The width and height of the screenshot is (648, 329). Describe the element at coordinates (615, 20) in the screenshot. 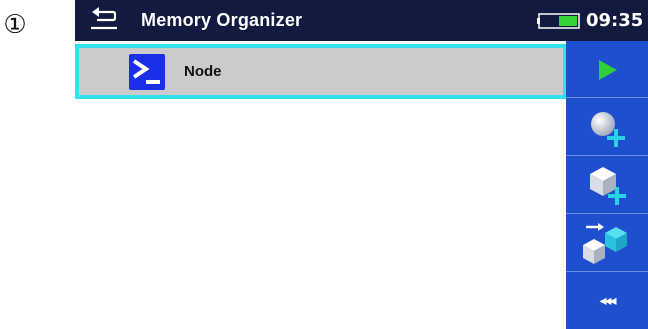

I see `clock: 09:35` at that location.